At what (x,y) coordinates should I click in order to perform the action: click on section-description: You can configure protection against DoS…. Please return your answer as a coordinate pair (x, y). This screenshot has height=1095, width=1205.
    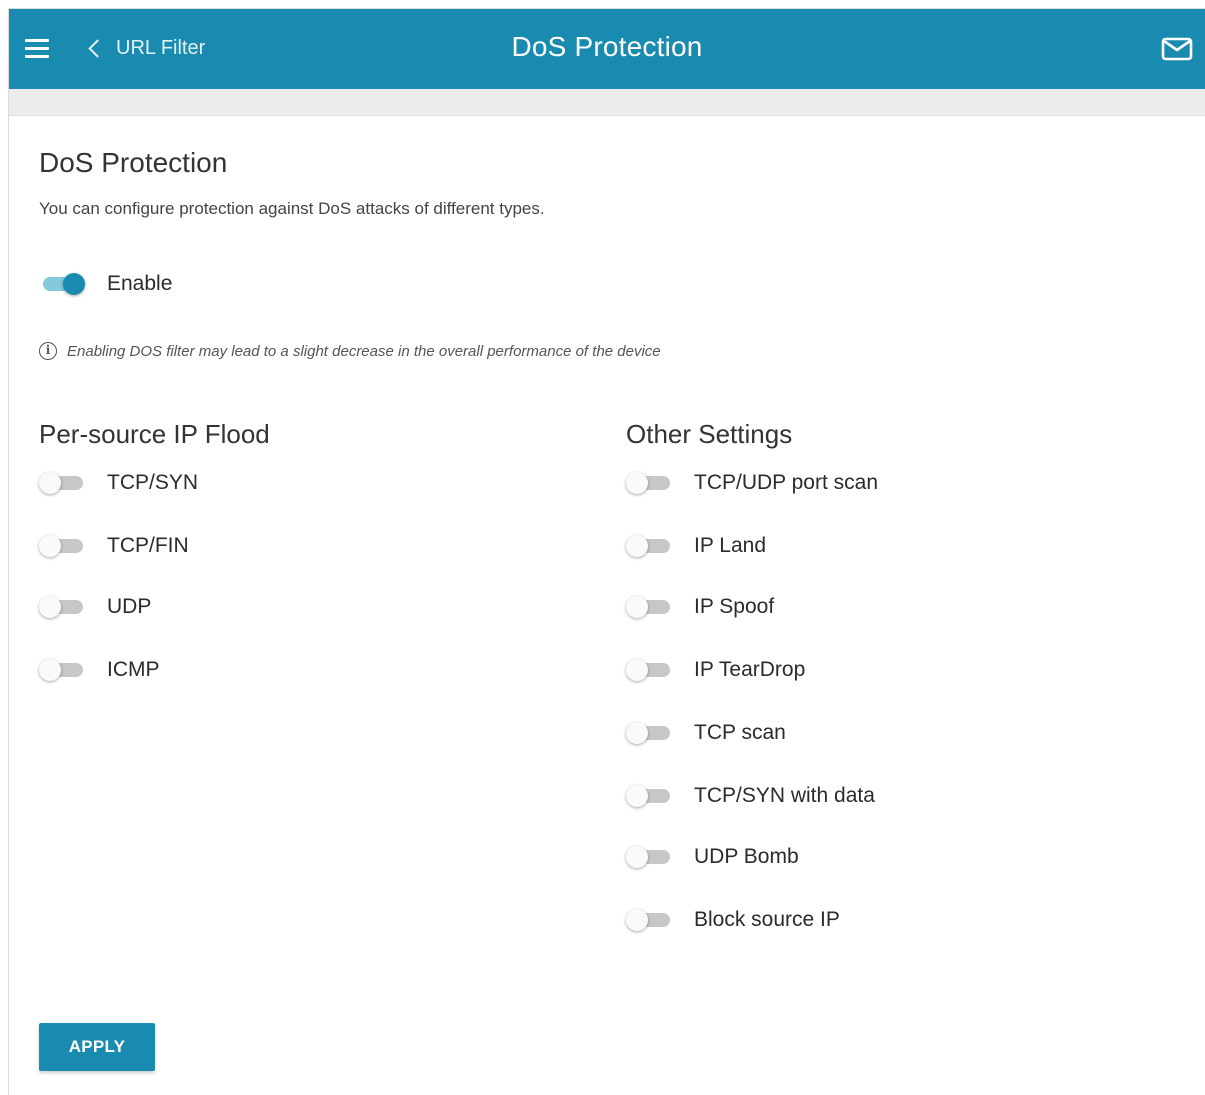
    Looking at the image, I should click on (292, 208).